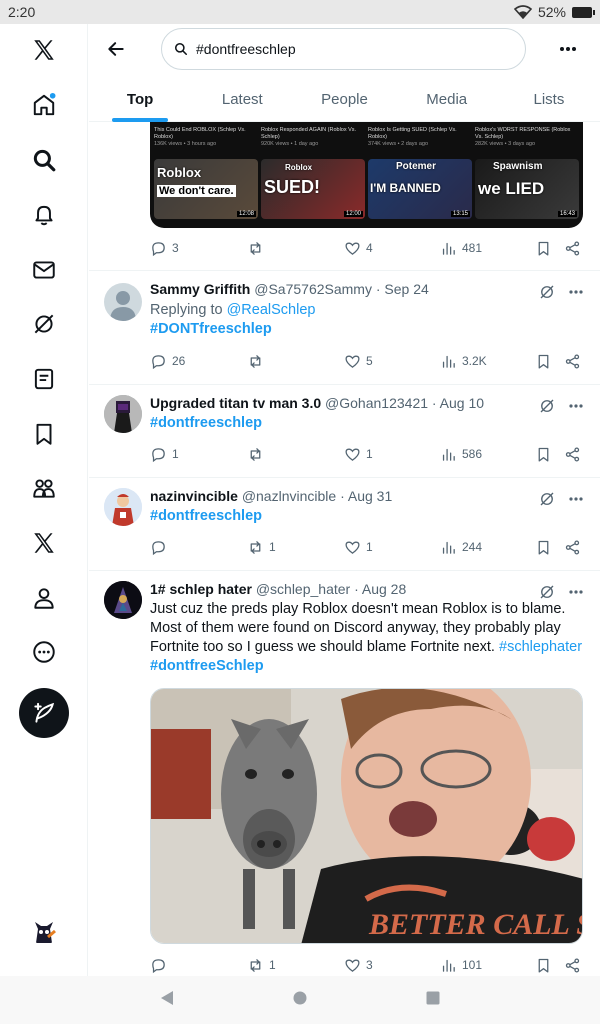 The width and height of the screenshot is (600, 1024). I want to click on profile-icon, so click(44, 598).